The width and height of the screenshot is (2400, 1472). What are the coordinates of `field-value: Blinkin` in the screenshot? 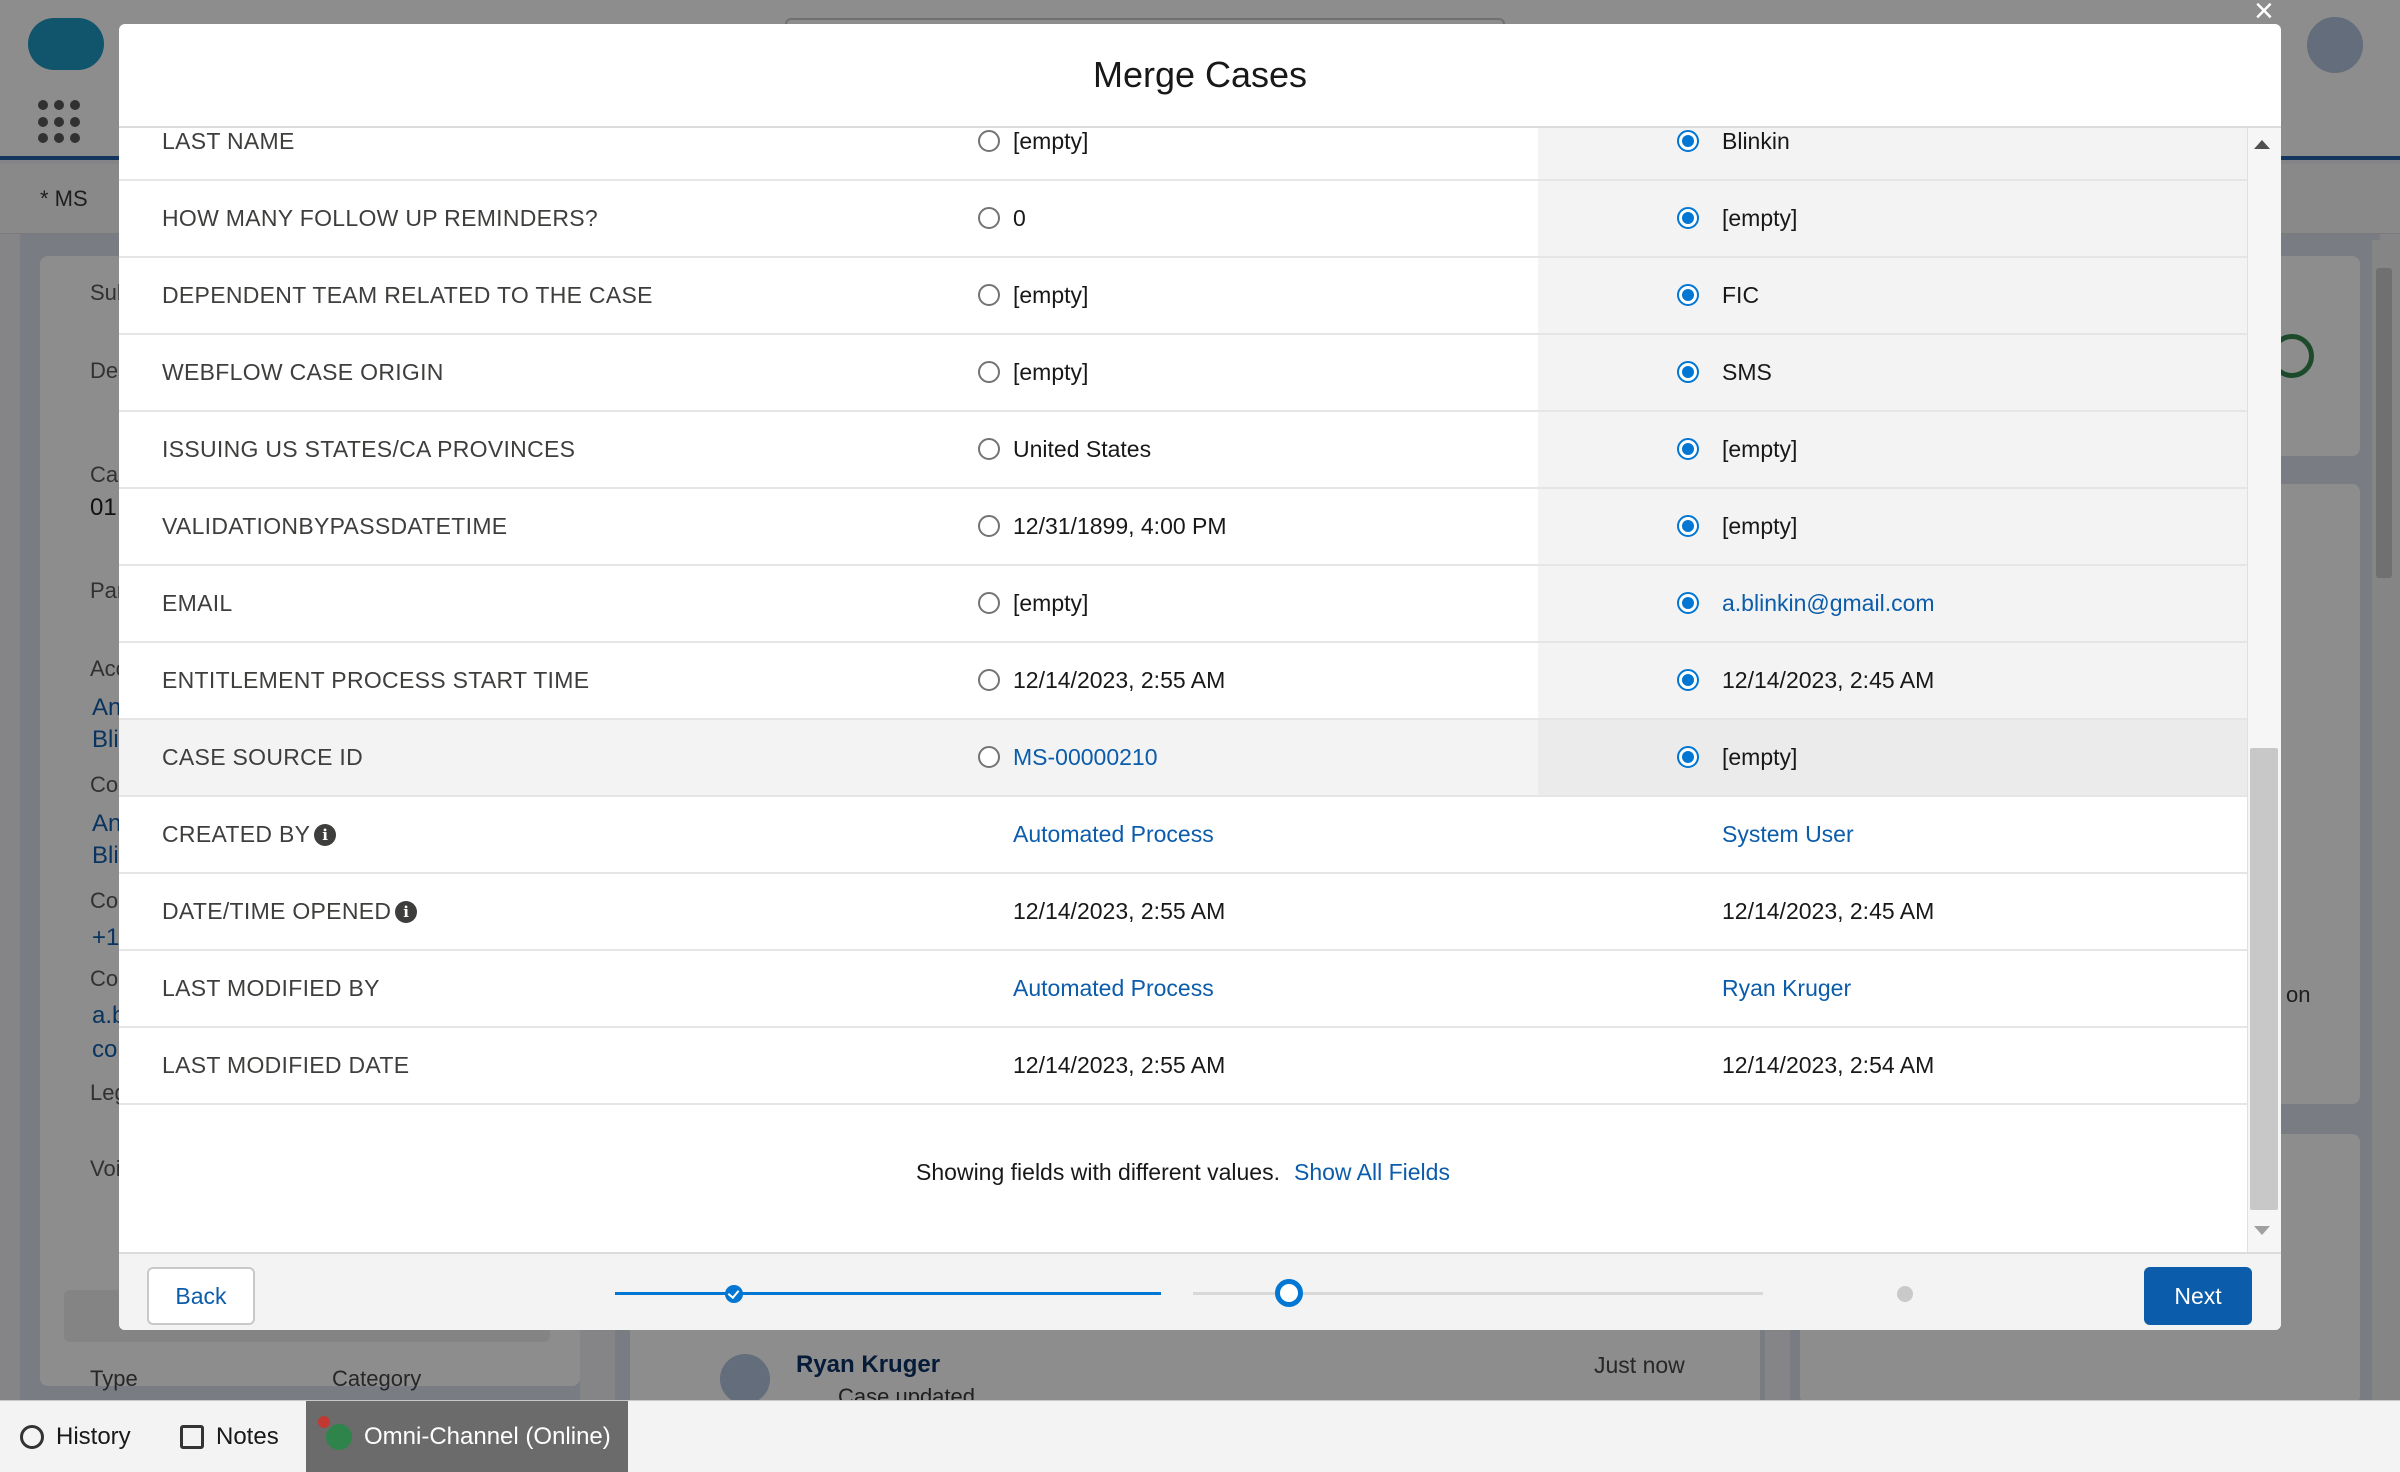 It's located at (1756, 141).